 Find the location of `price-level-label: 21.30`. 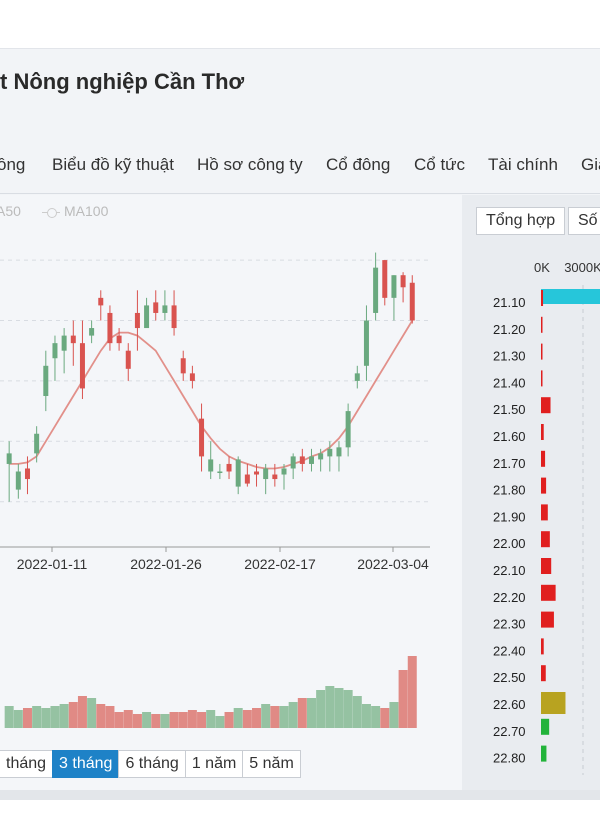

price-level-label: 21.30 is located at coordinates (509, 356).